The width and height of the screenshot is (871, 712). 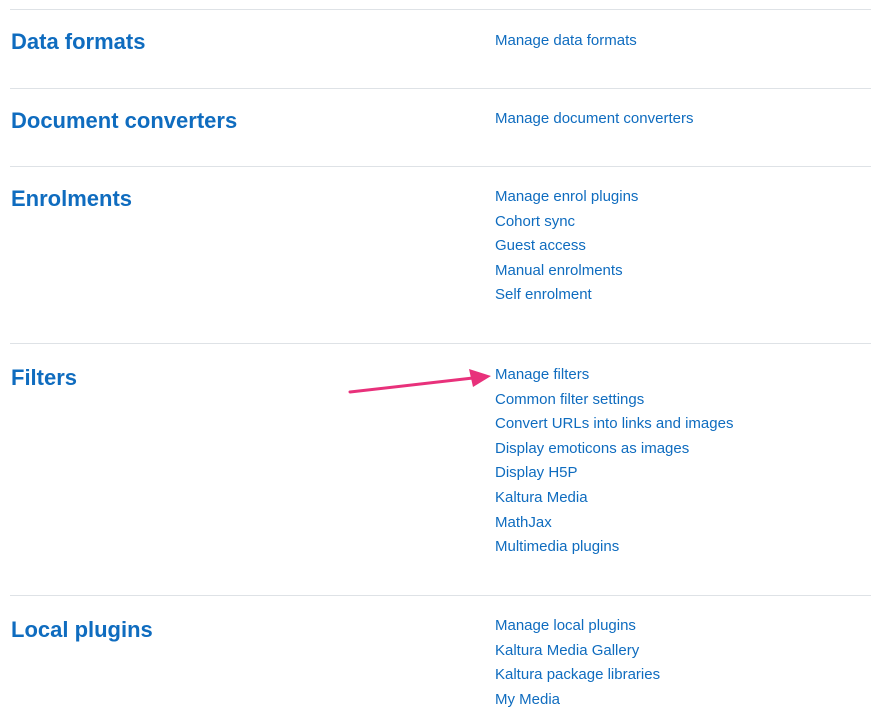 What do you see at coordinates (419, 381) in the screenshot?
I see `annotation-arrow-icon` at bounding box center [419, 381].